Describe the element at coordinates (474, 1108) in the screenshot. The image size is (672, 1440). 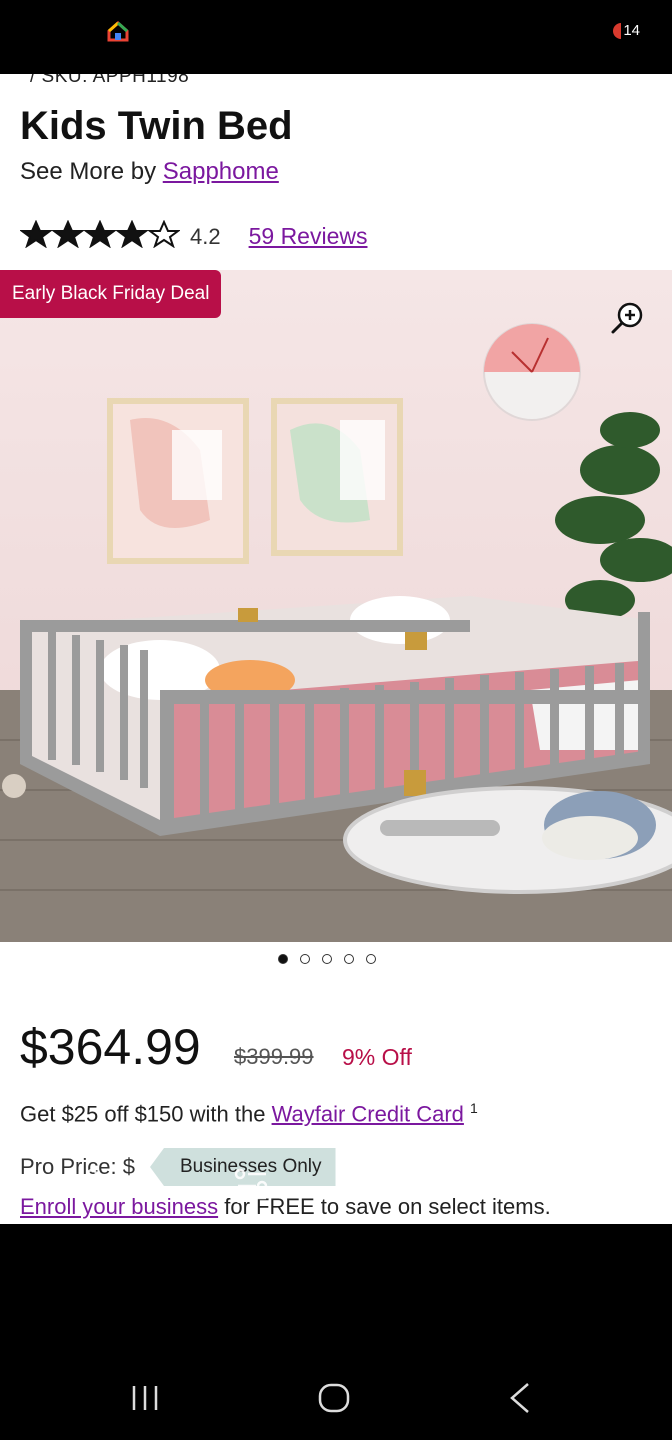
I see `credit-footnote: 1` at that location.